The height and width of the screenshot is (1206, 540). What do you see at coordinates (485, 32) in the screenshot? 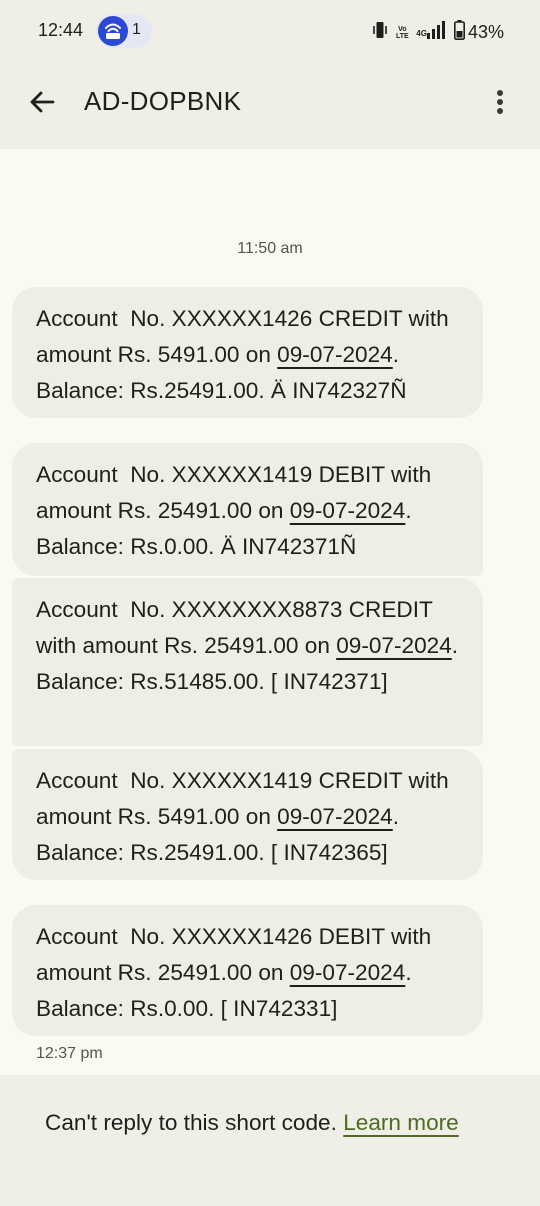
I see `battery-percent: 43%` at bounding box center [485, 32].